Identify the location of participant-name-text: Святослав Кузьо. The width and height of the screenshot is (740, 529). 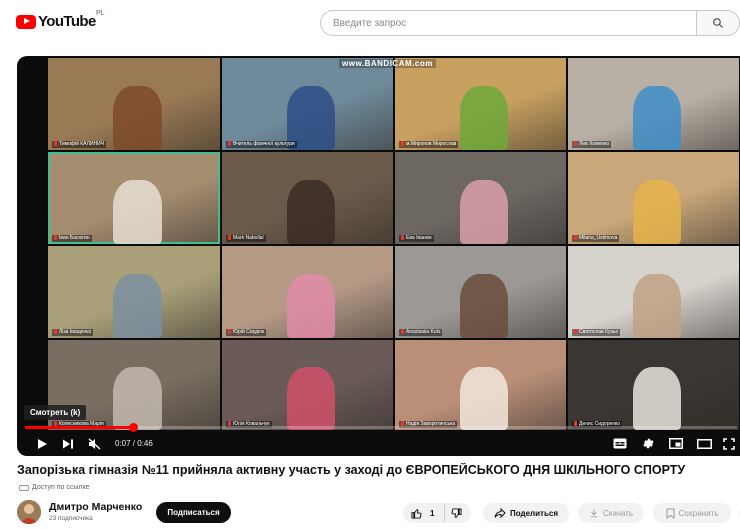
(599, 332).